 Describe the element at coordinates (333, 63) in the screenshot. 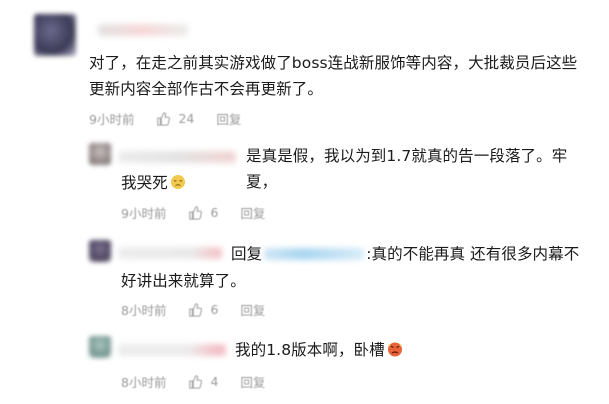

I see `comment-line: 对了，在走之前其实游戏做了boss连战新服饰等内容，大批裁员后这些` at that location.